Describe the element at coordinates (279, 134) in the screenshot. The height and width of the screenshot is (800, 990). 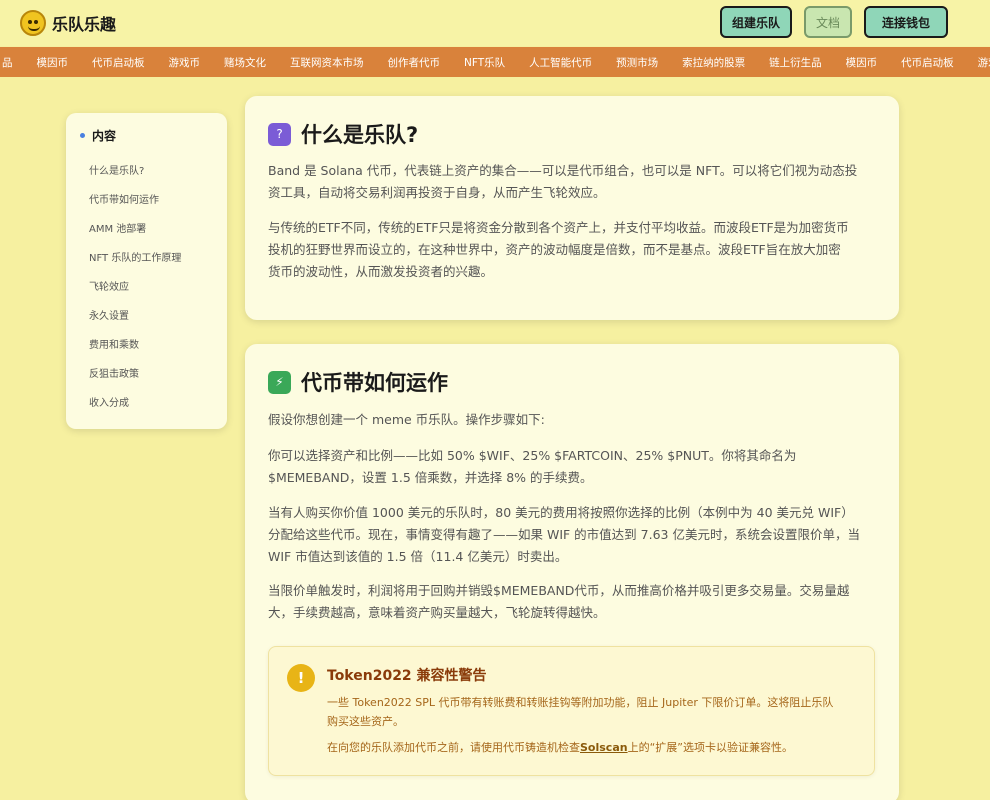
I see `question-icon: ?` at that location.